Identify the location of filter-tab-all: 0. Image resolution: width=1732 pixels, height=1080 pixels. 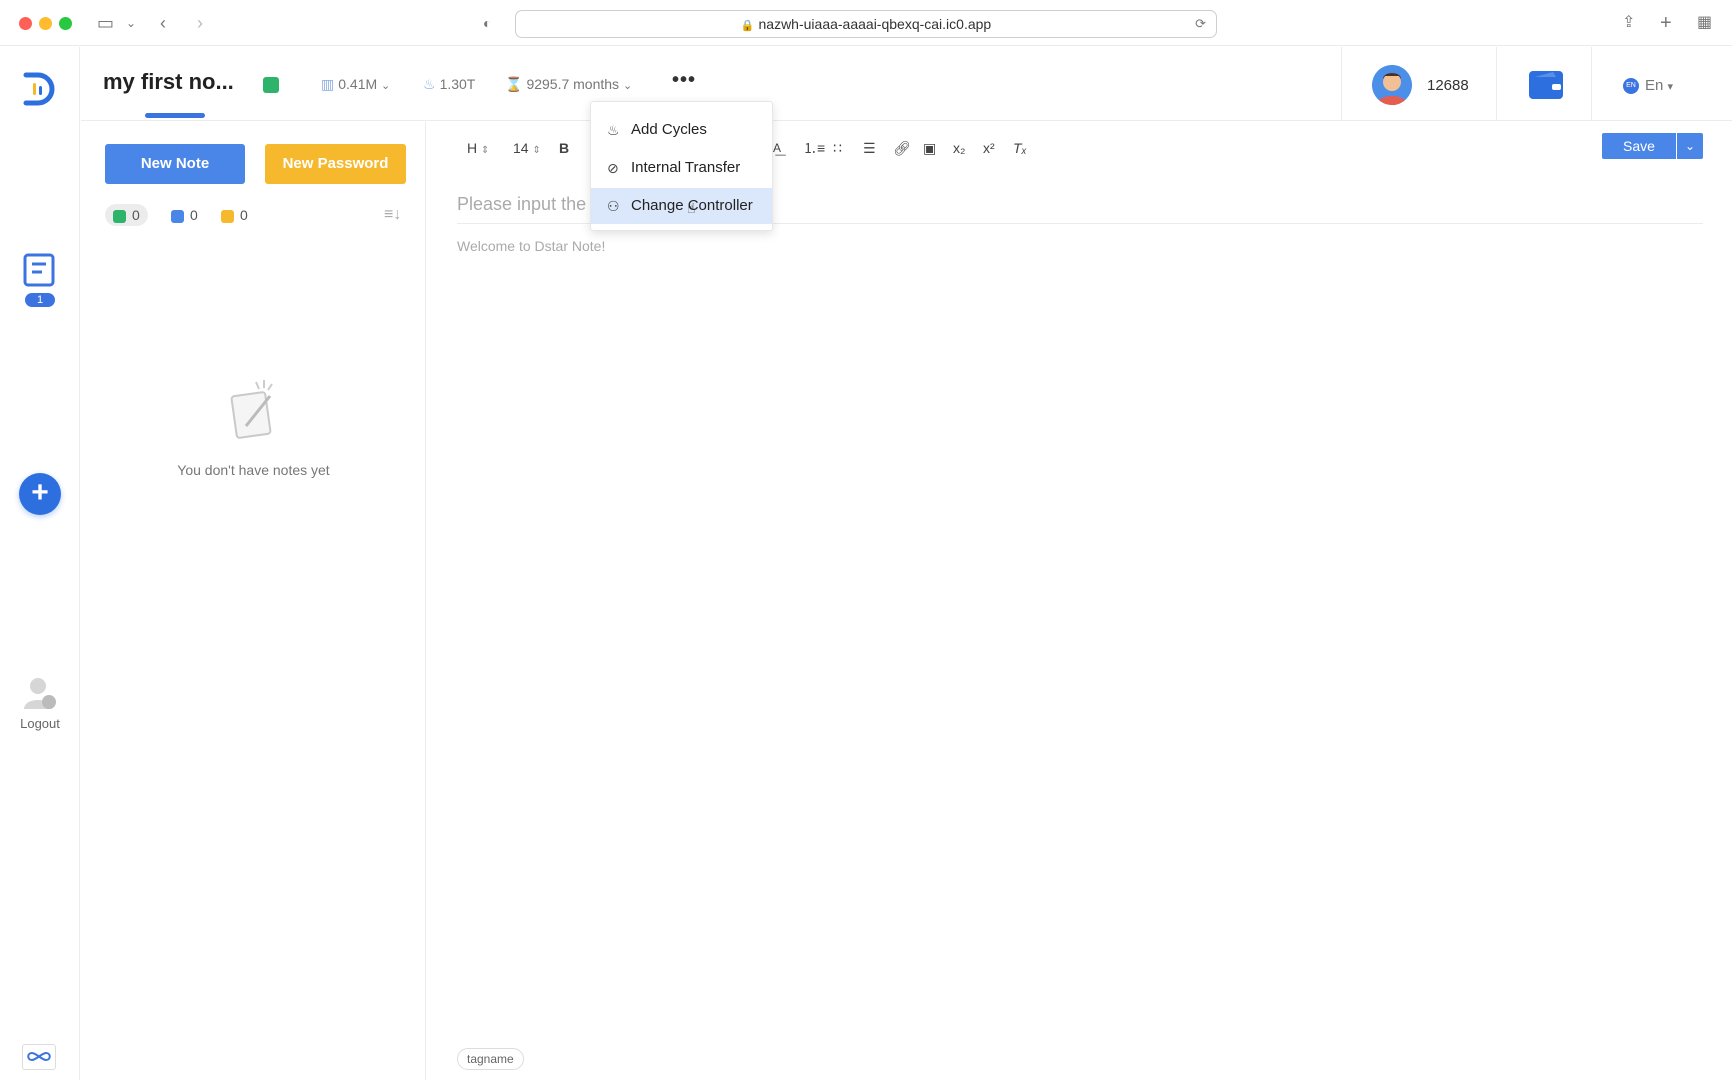
(126, 215).